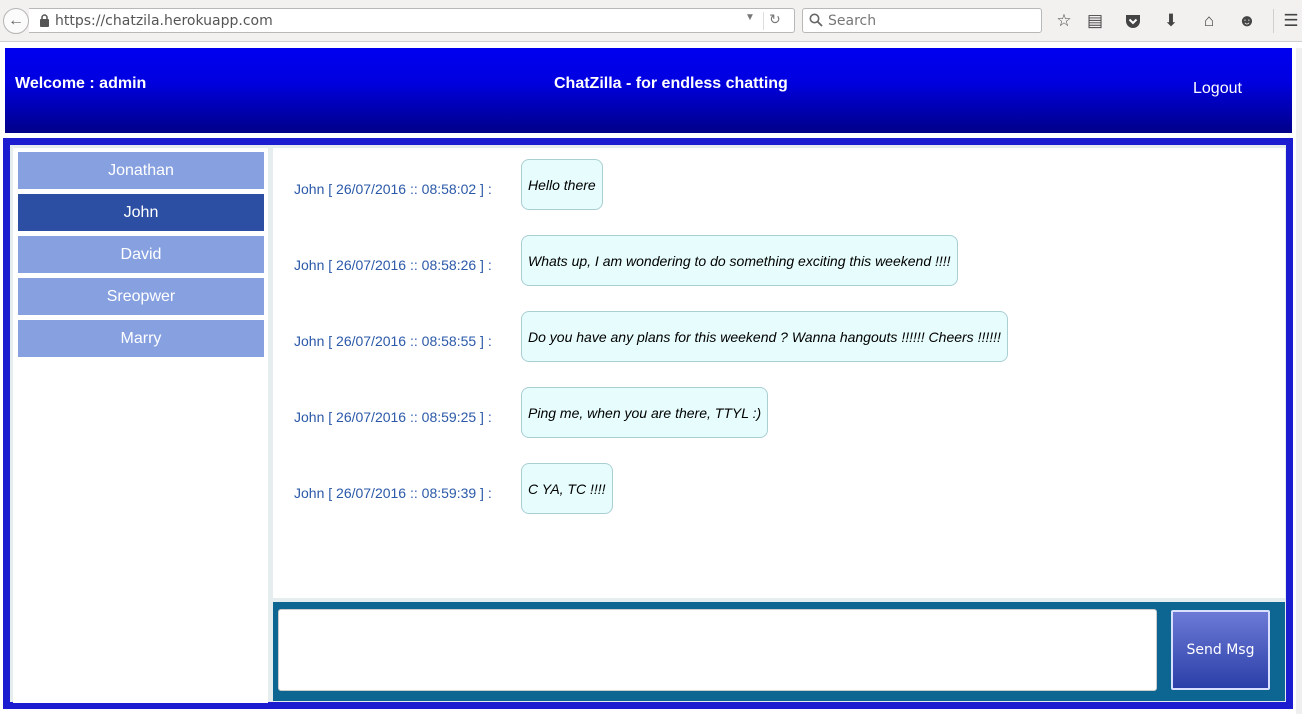 The width and height of the screenshot is (1302, 714). I want to click on search-icon, so click(816, 20).